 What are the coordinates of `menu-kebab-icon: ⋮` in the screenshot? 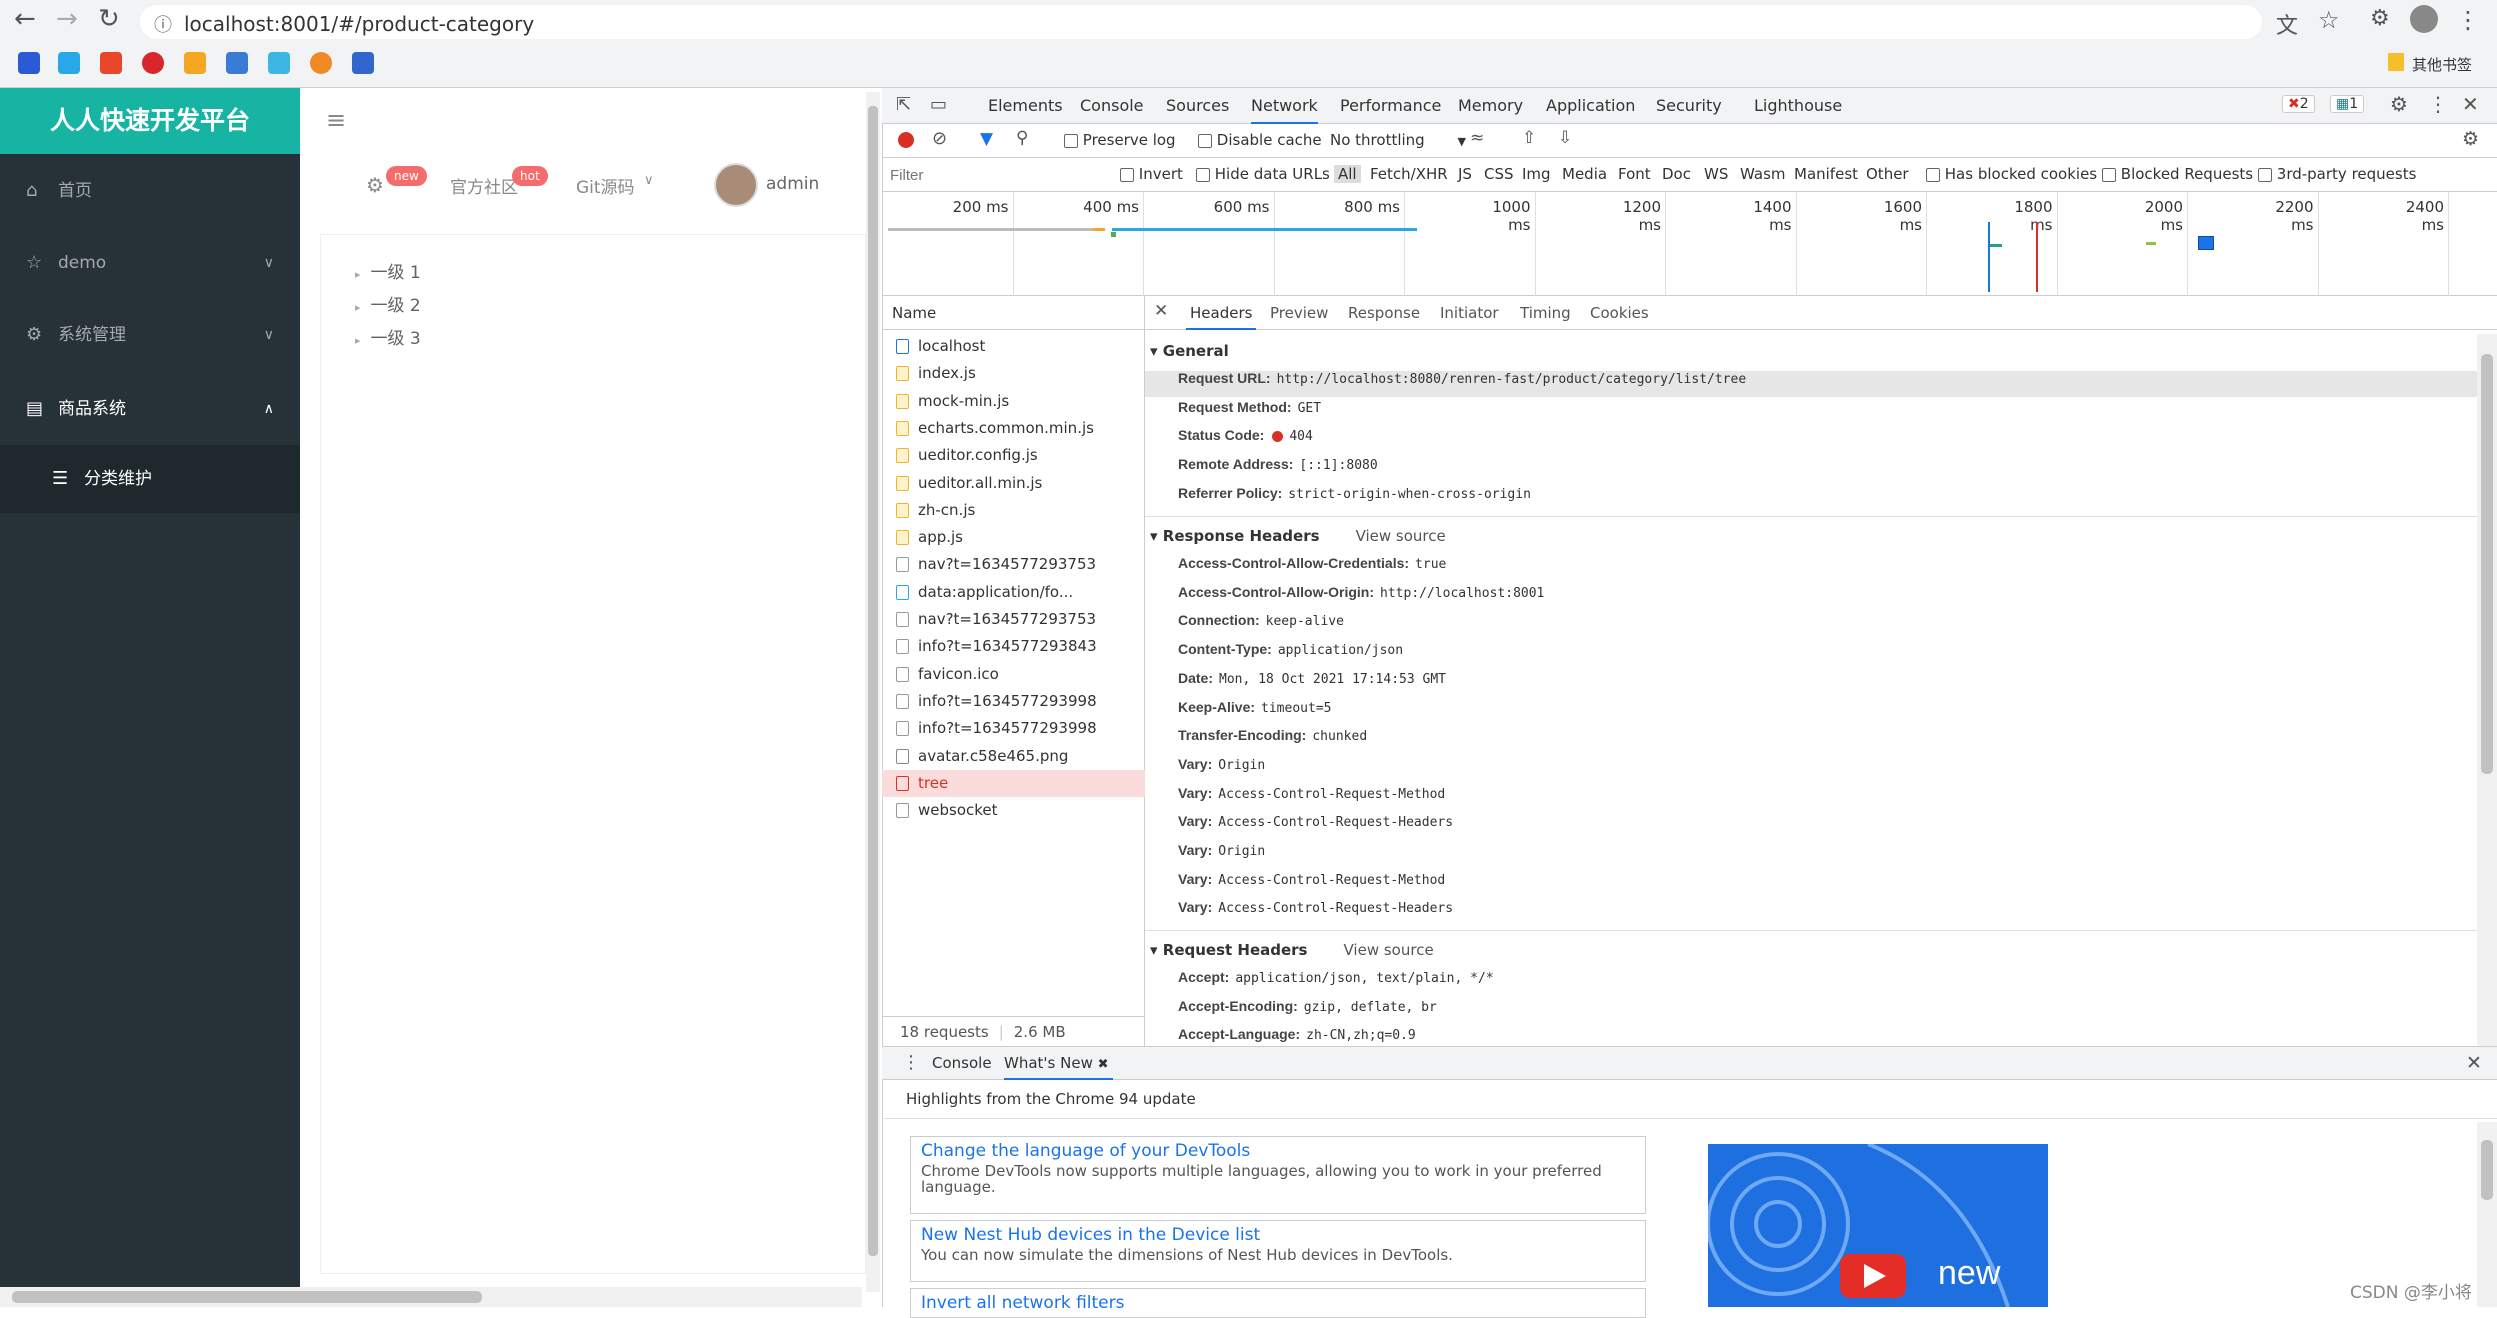 It's located at (2468, 20).